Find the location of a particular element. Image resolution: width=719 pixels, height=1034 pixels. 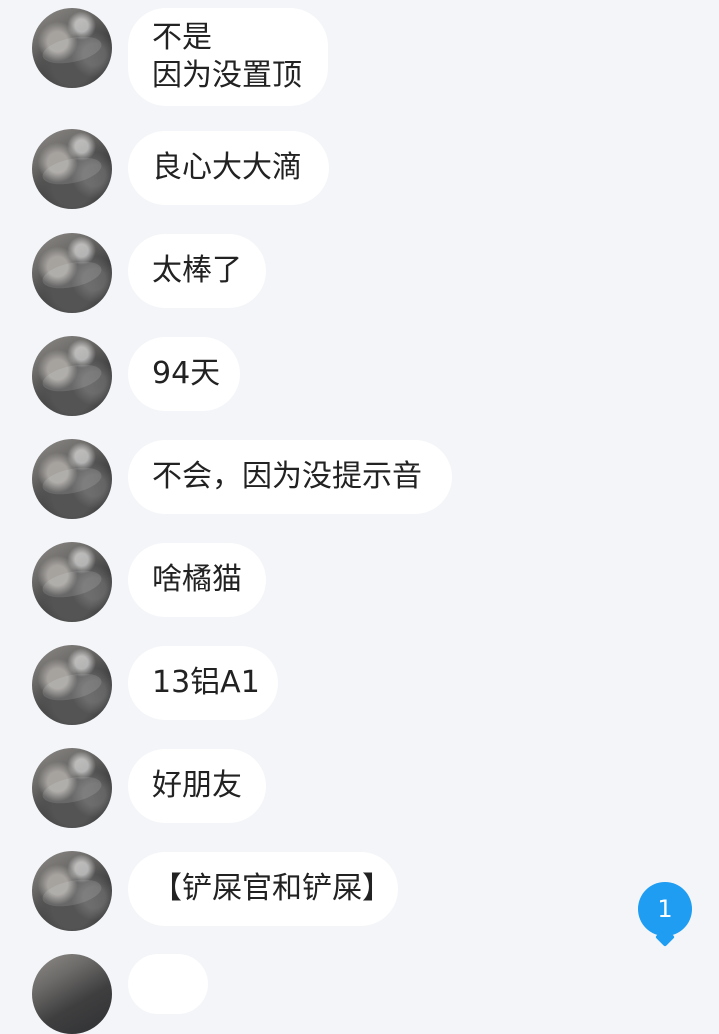

message-bubble: 良心大大滴 is located at coordinates (228, 168).